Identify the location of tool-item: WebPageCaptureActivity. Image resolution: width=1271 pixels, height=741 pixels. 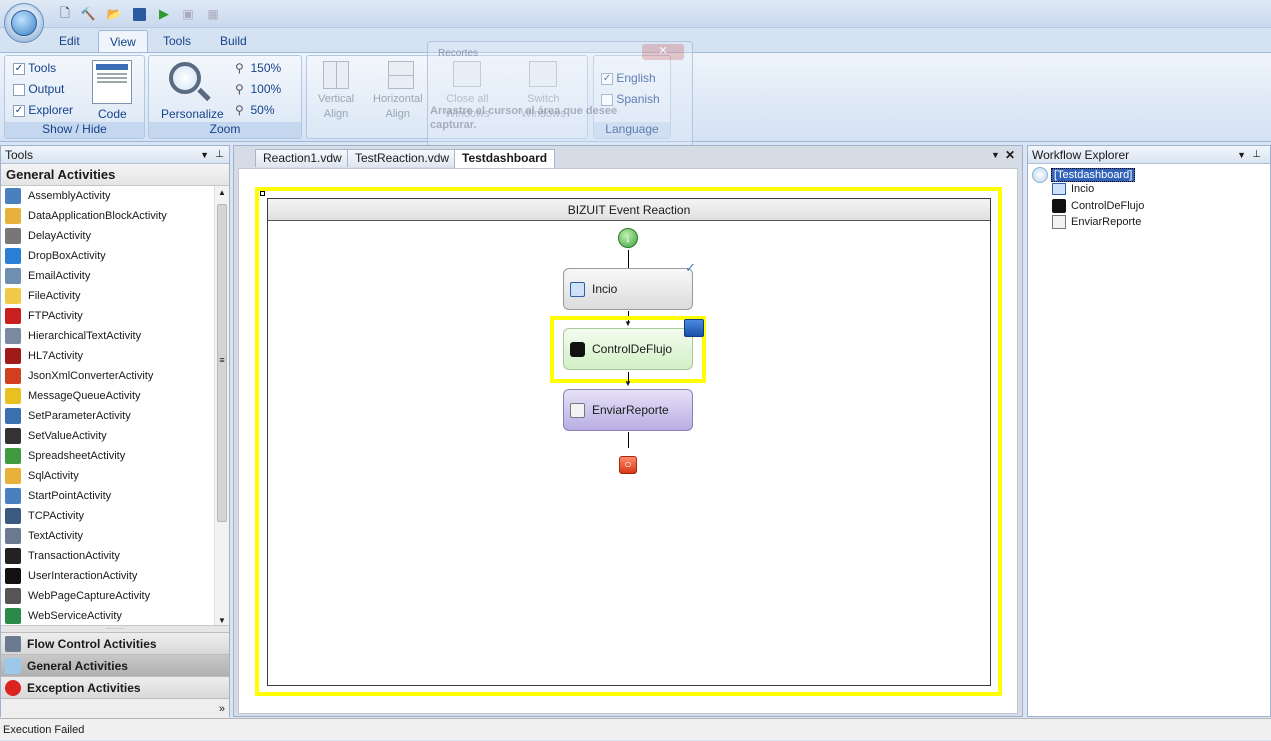
(115, 596).